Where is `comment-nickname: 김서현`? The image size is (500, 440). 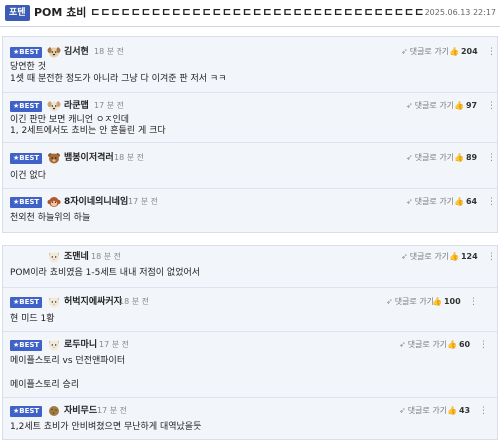
comment-nickname: 김서현 is located at coordinates (76, 52).